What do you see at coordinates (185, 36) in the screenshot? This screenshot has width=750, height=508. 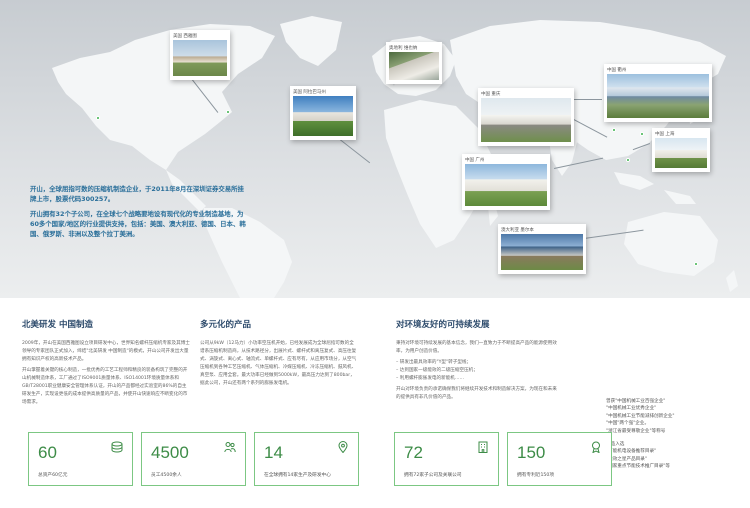 I see `photo-caption: 美国 西雅图` at bounding box center [185, 36].